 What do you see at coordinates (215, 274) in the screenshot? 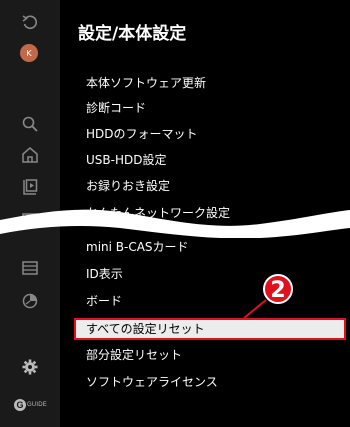
I see `menu-item-id-display: ID表示` at bounding box center [215, 274].